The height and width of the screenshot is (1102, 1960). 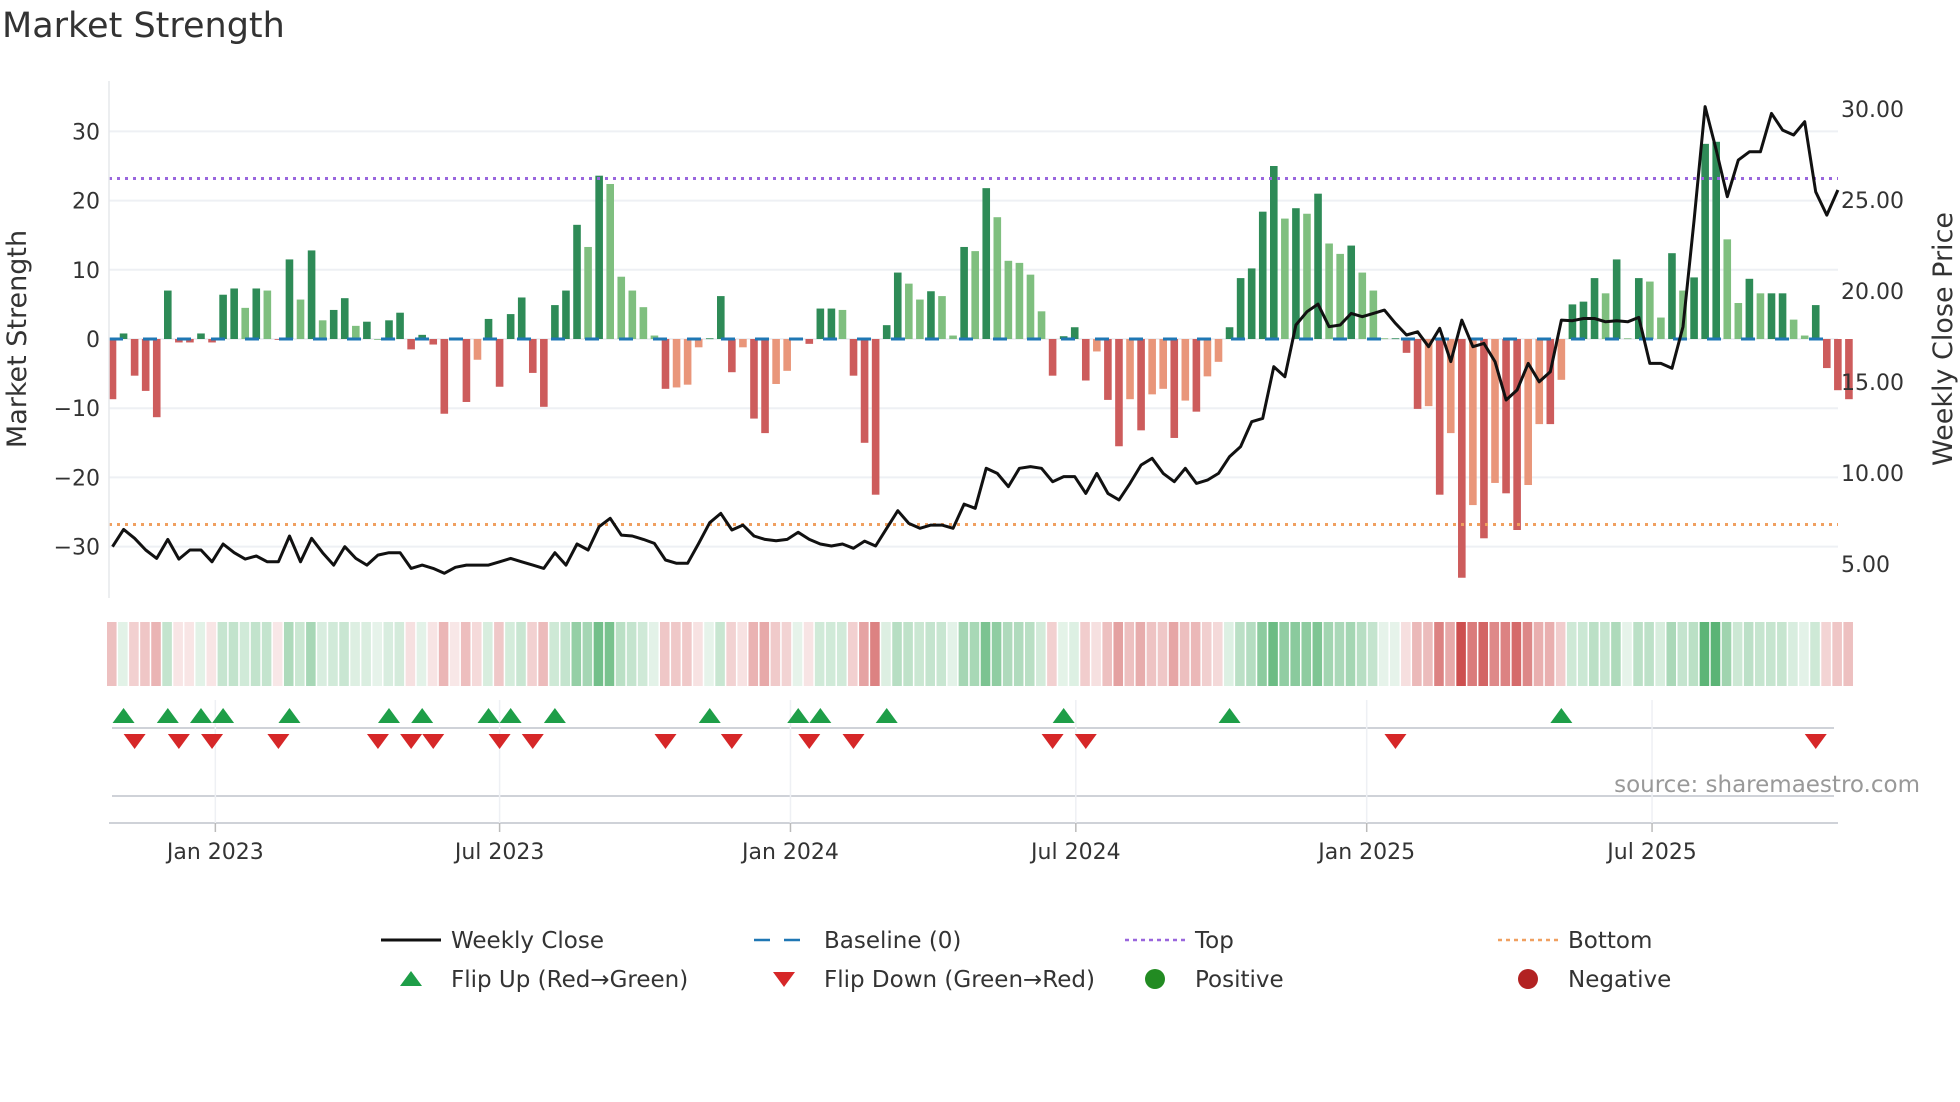 What do you see at coordinates (77, 548) in the screenshot?
I see `y-tick-label: −30` at bounding box center [77, 548].